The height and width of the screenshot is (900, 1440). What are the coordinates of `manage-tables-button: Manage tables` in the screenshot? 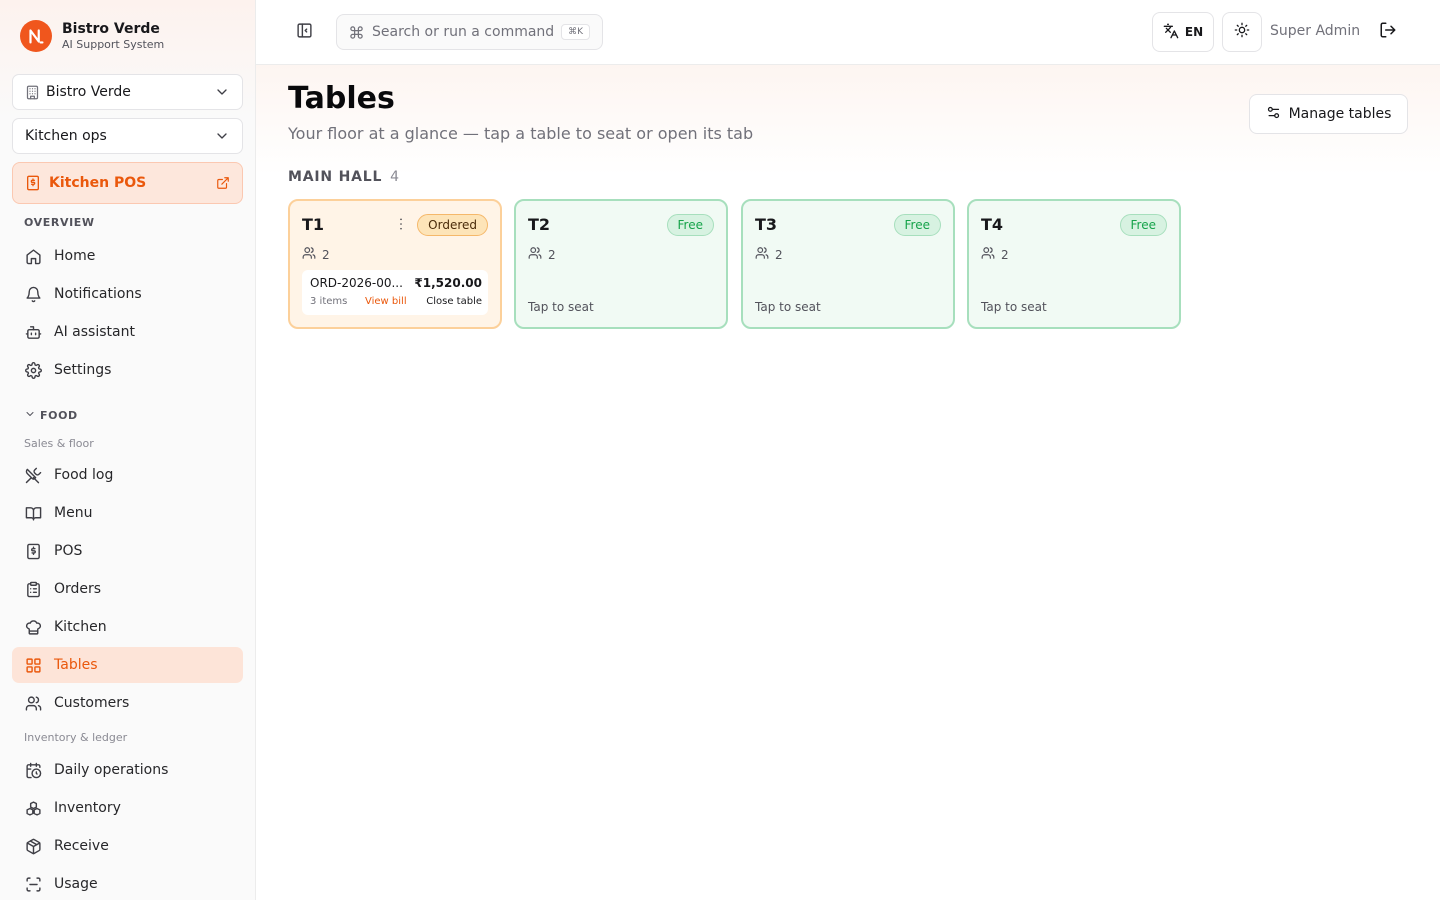 It's located at (1328, 114).